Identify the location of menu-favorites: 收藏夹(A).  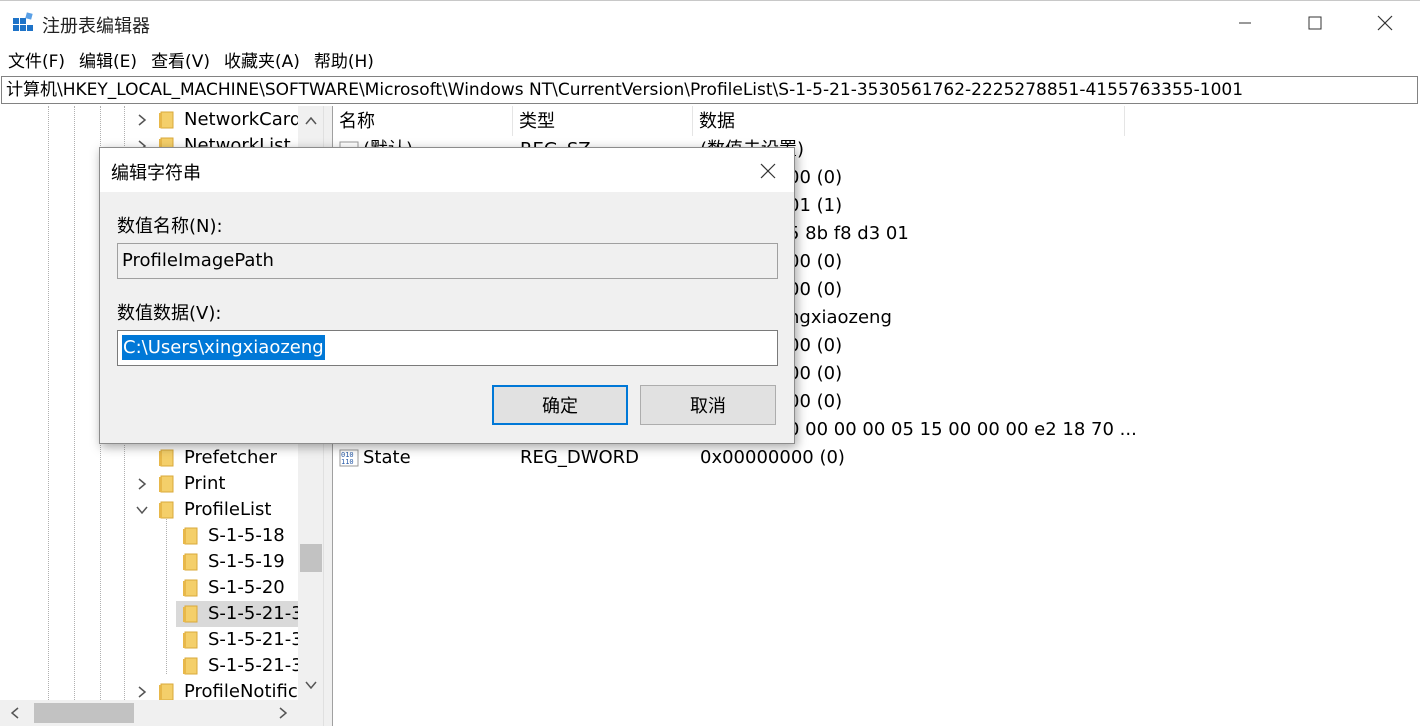
(262, 59).